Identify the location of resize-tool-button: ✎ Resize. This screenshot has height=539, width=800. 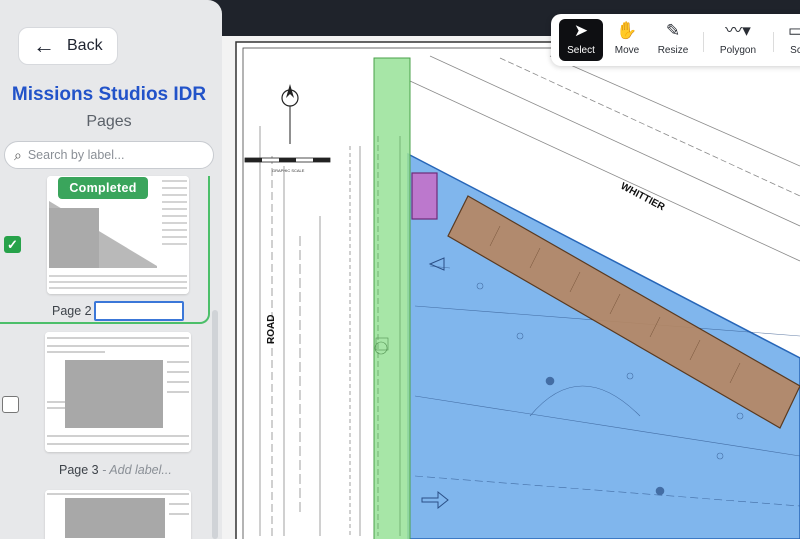
(673, 40).